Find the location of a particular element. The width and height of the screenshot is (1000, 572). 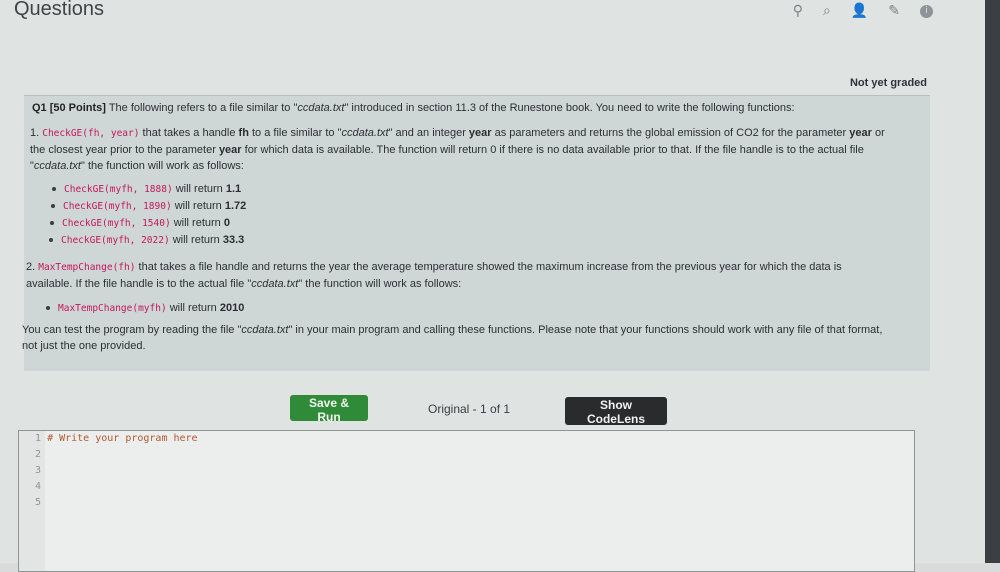

example-1: CheckGE(myfh, 1888) will return 1.1 is located at coordinates (146, 189).